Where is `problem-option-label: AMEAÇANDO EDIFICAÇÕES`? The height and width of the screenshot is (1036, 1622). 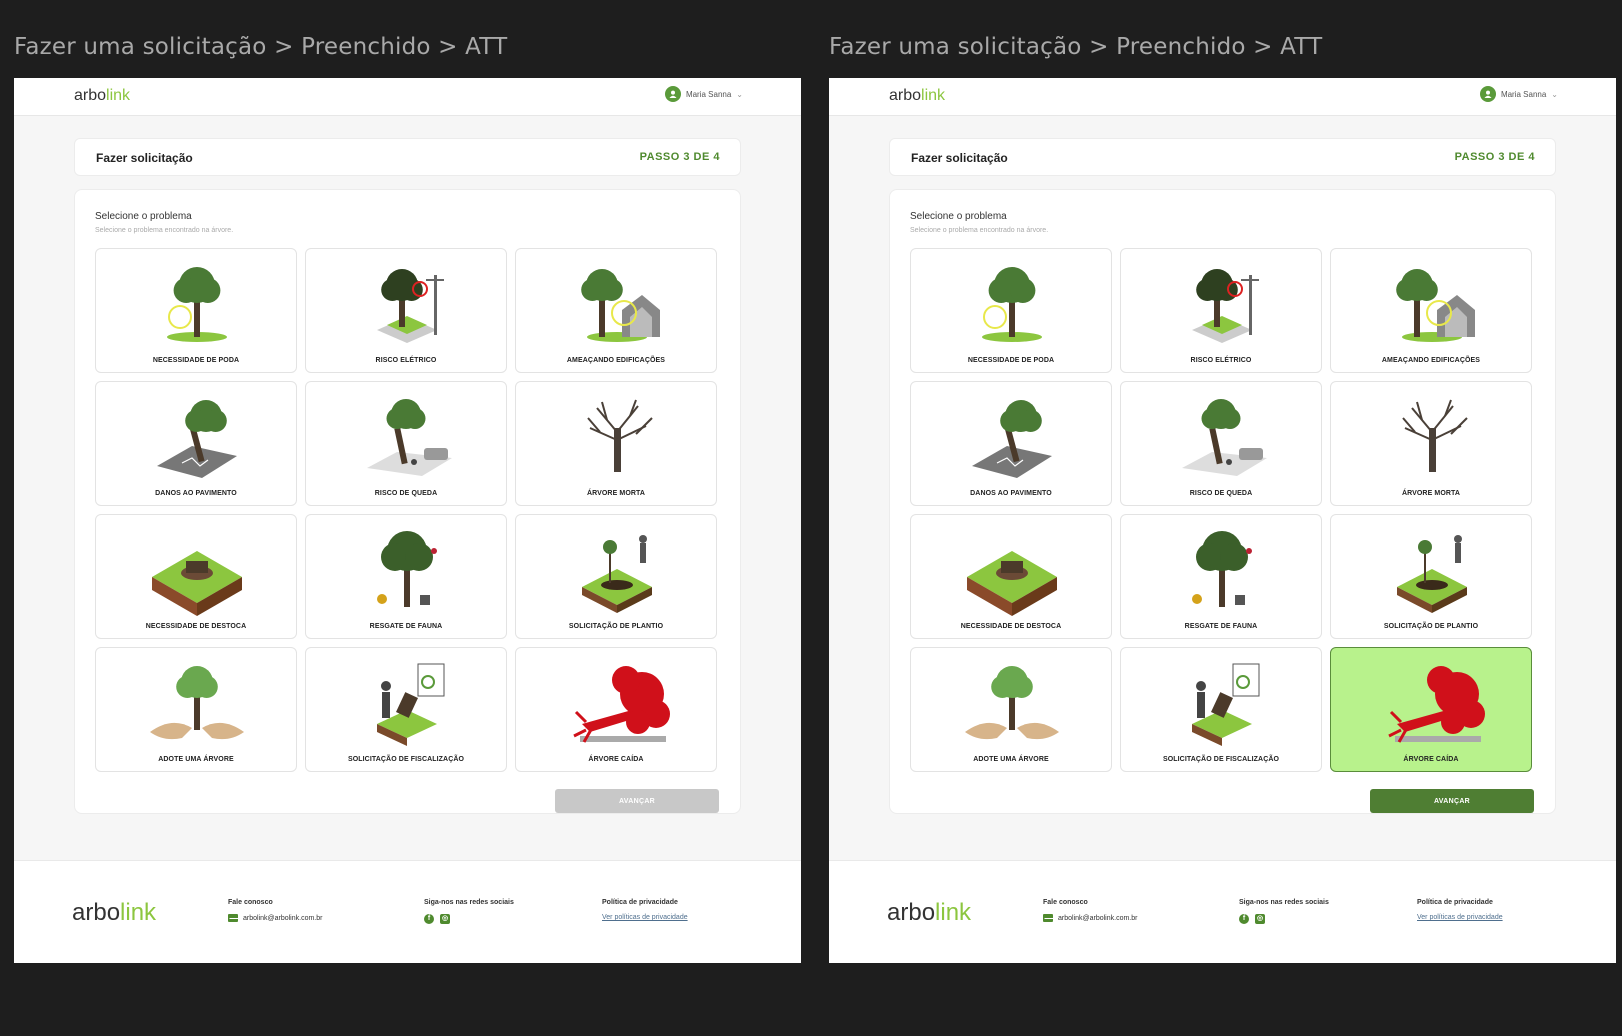
problem-option-label: AMEAÇANDO EDIFICAÇÕES is located at coordinates (616, 360).